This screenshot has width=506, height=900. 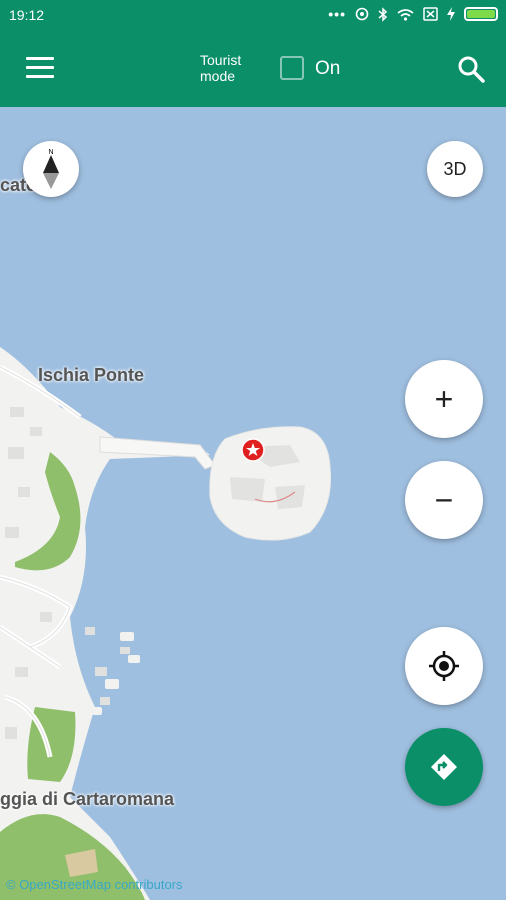 I want to click on tourist-mode-checkbox, so click(x=292, y=68).